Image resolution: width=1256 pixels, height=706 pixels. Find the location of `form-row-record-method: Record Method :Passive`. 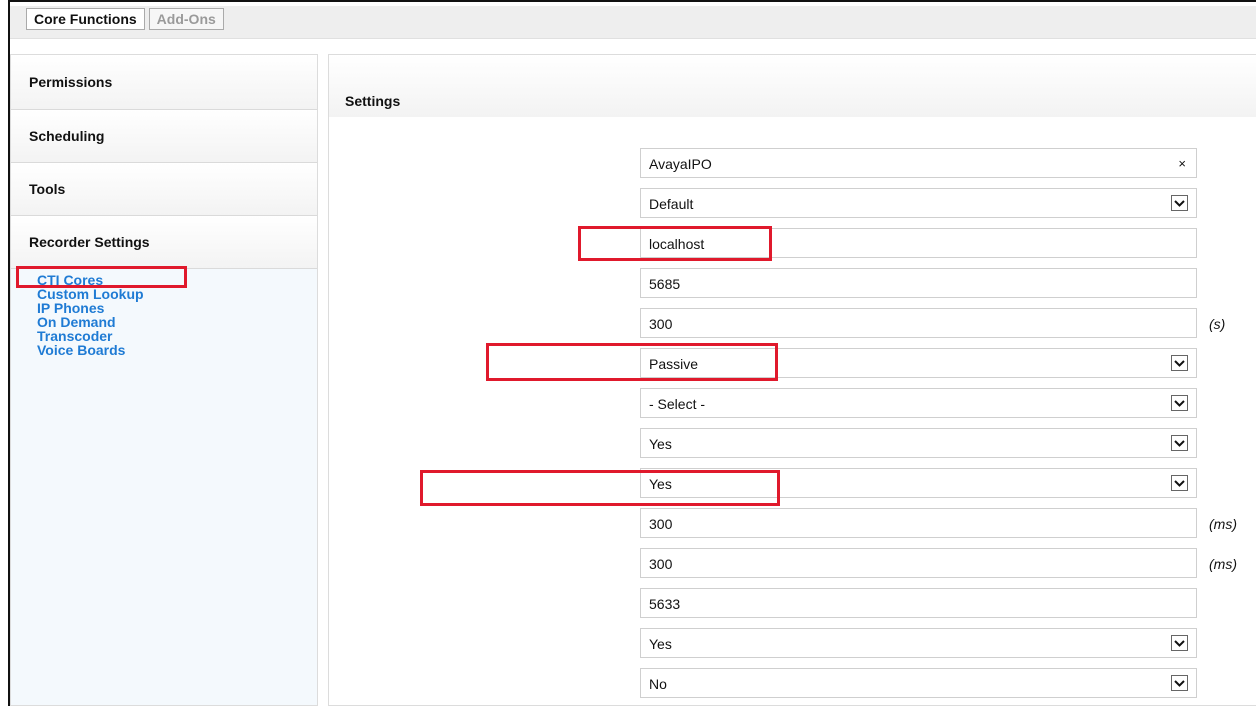

form-row-record-method: Record Method :Passive is located at coordinates (792, 363).